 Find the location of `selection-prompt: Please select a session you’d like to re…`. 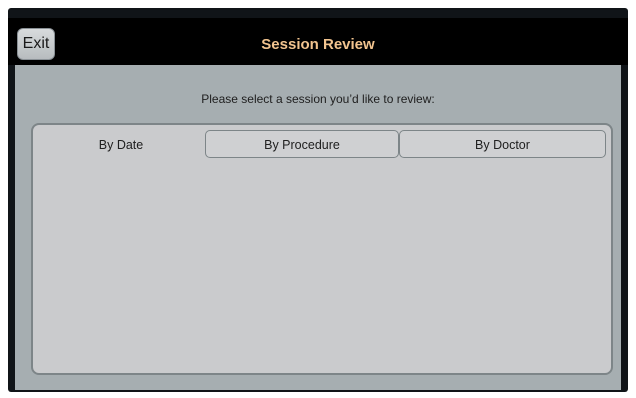

selection-prompt: Please select a session you’d like to re… is located at coordinates (318, 99).